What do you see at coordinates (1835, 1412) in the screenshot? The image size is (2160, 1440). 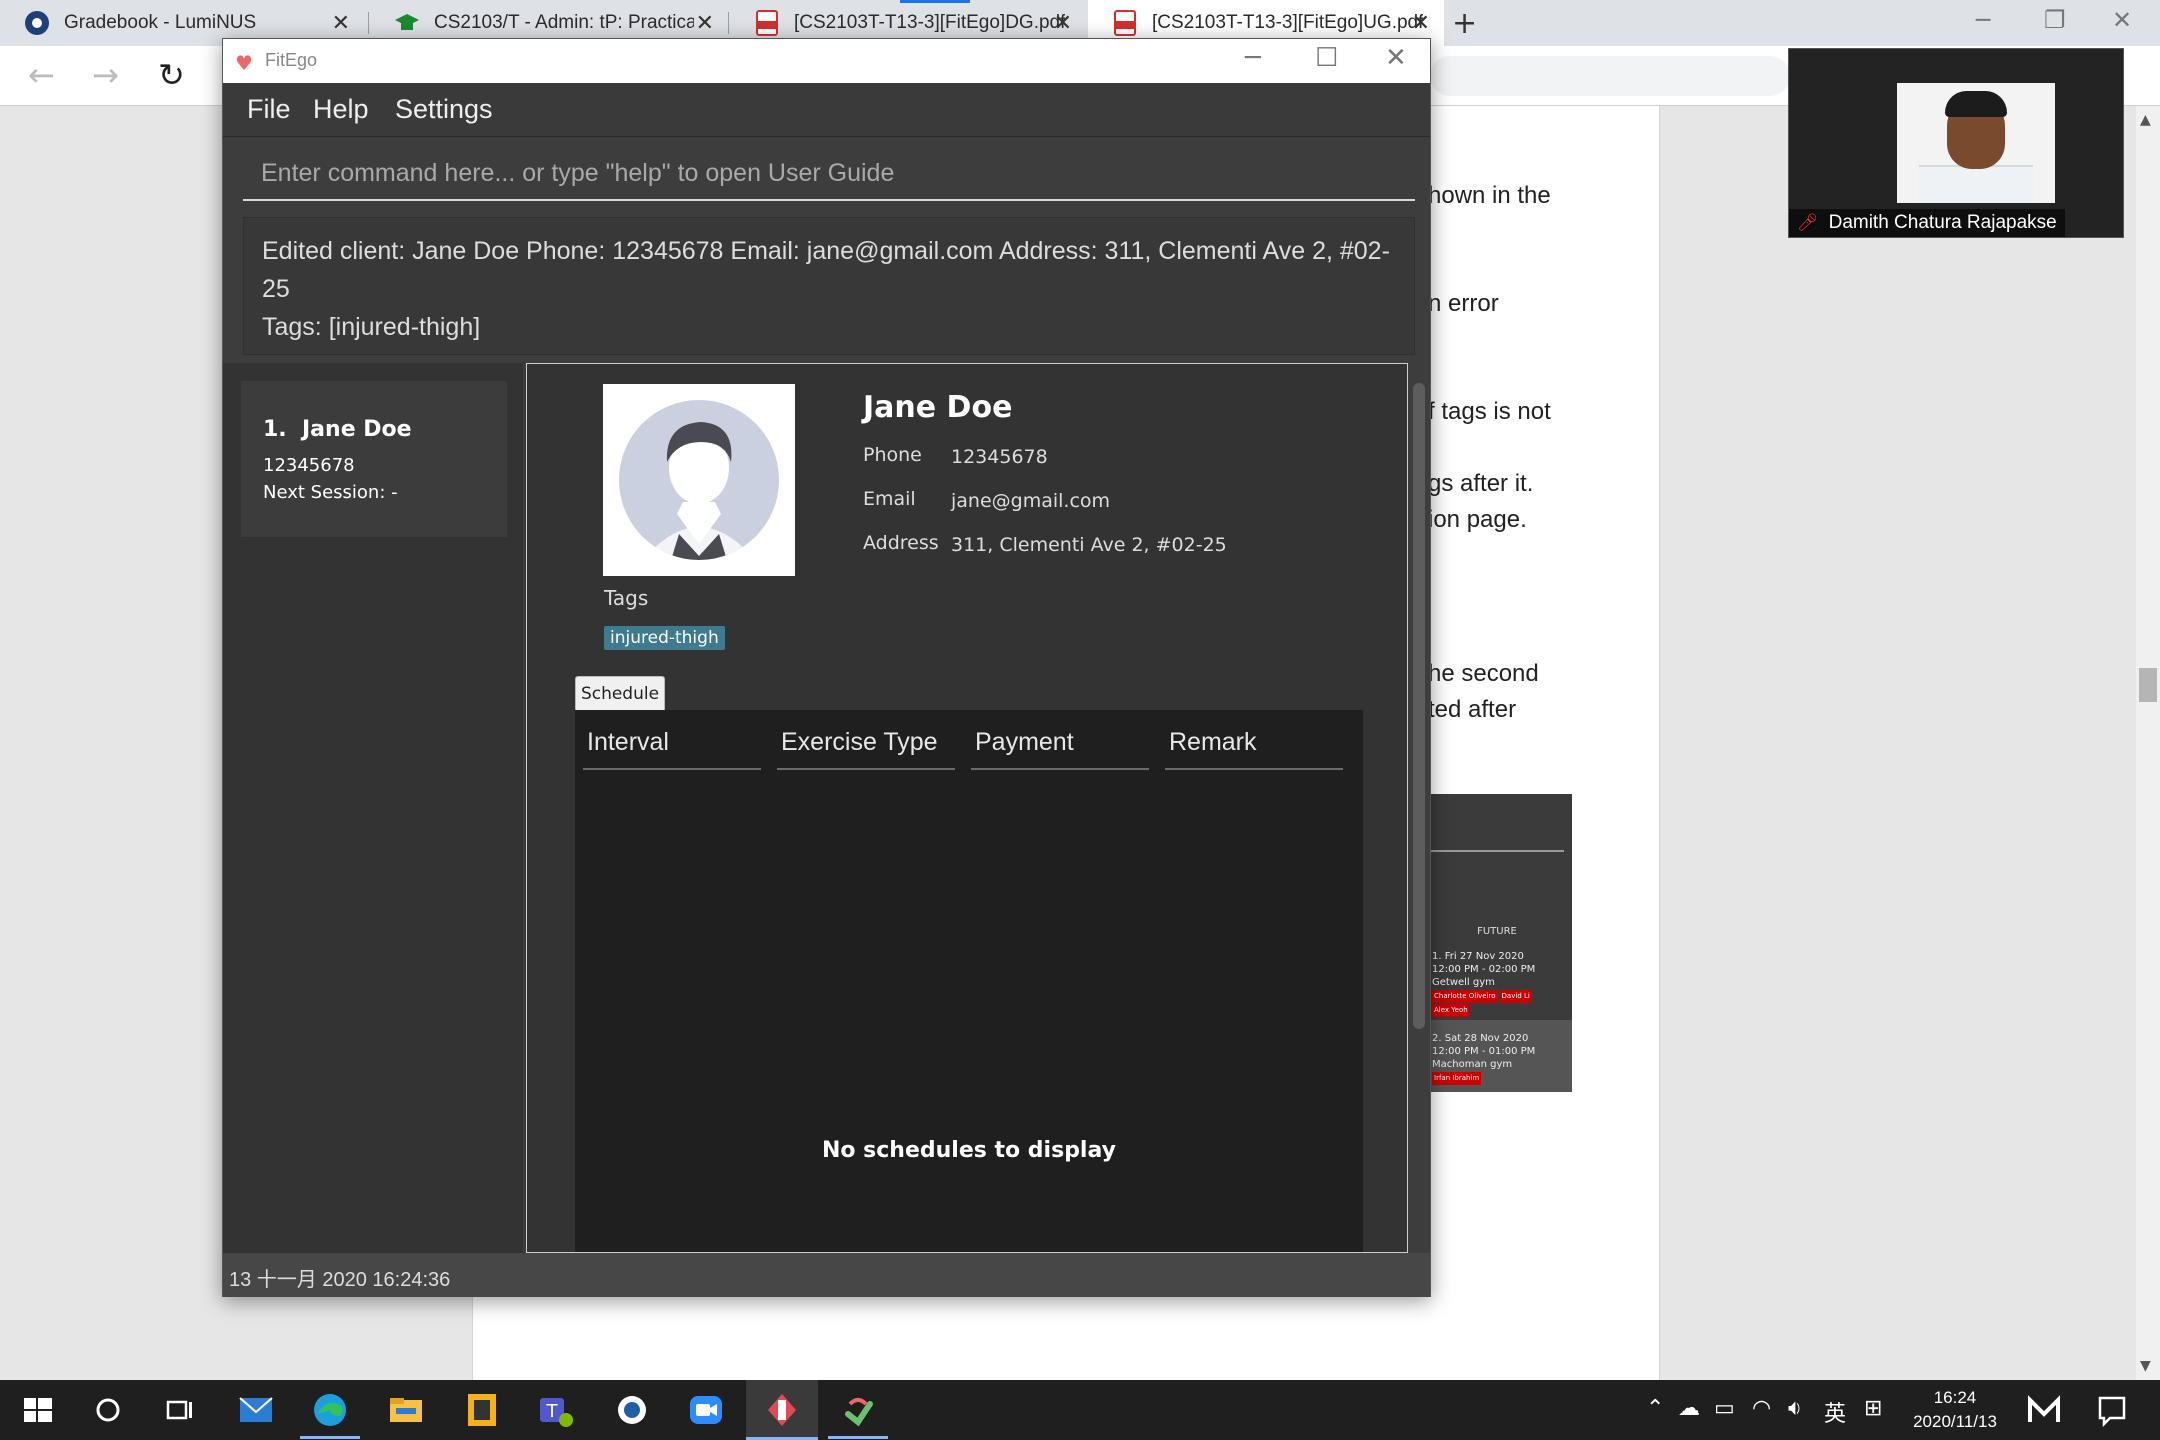 I see `ime-language-indicator: 英` at bounding box center [1835, 1412].